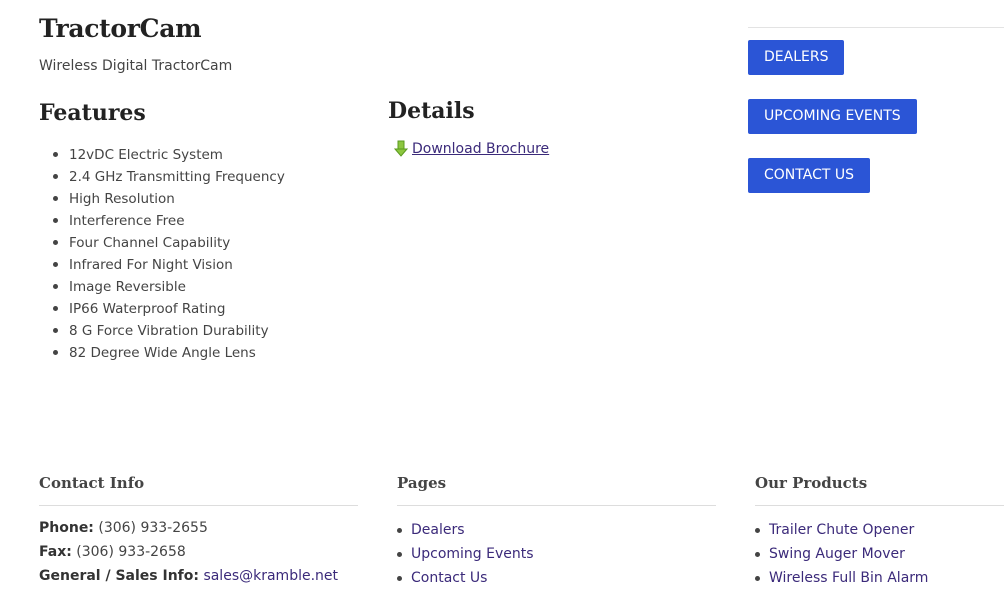  Describe the element at coordinates (465, 530) in the screenshot. I see `footer-link-dealers: Dealers` at that location.